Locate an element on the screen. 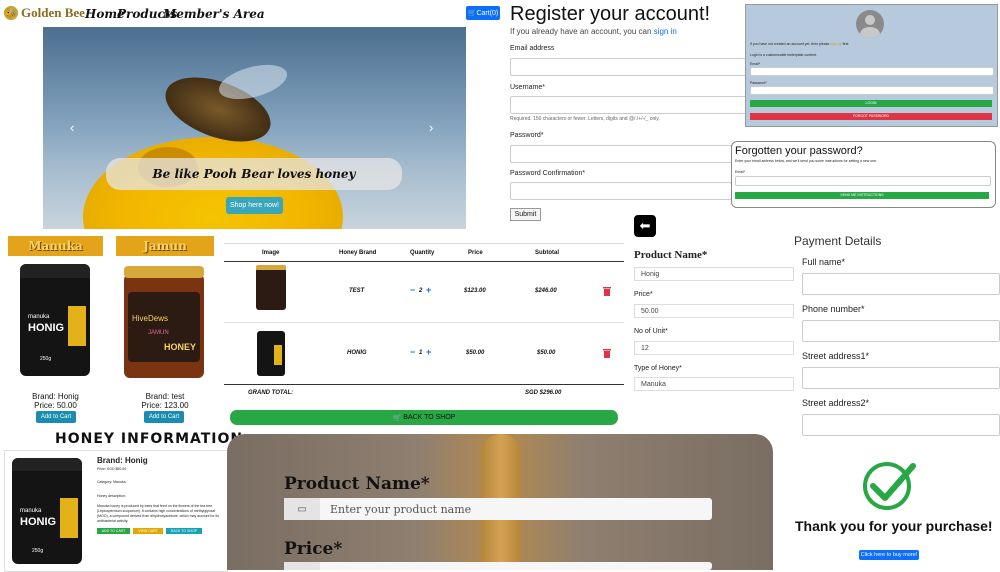 The width and height of the screenshot is (1000, 572). register-title: Register your account! is located at coordinates (610, 14).